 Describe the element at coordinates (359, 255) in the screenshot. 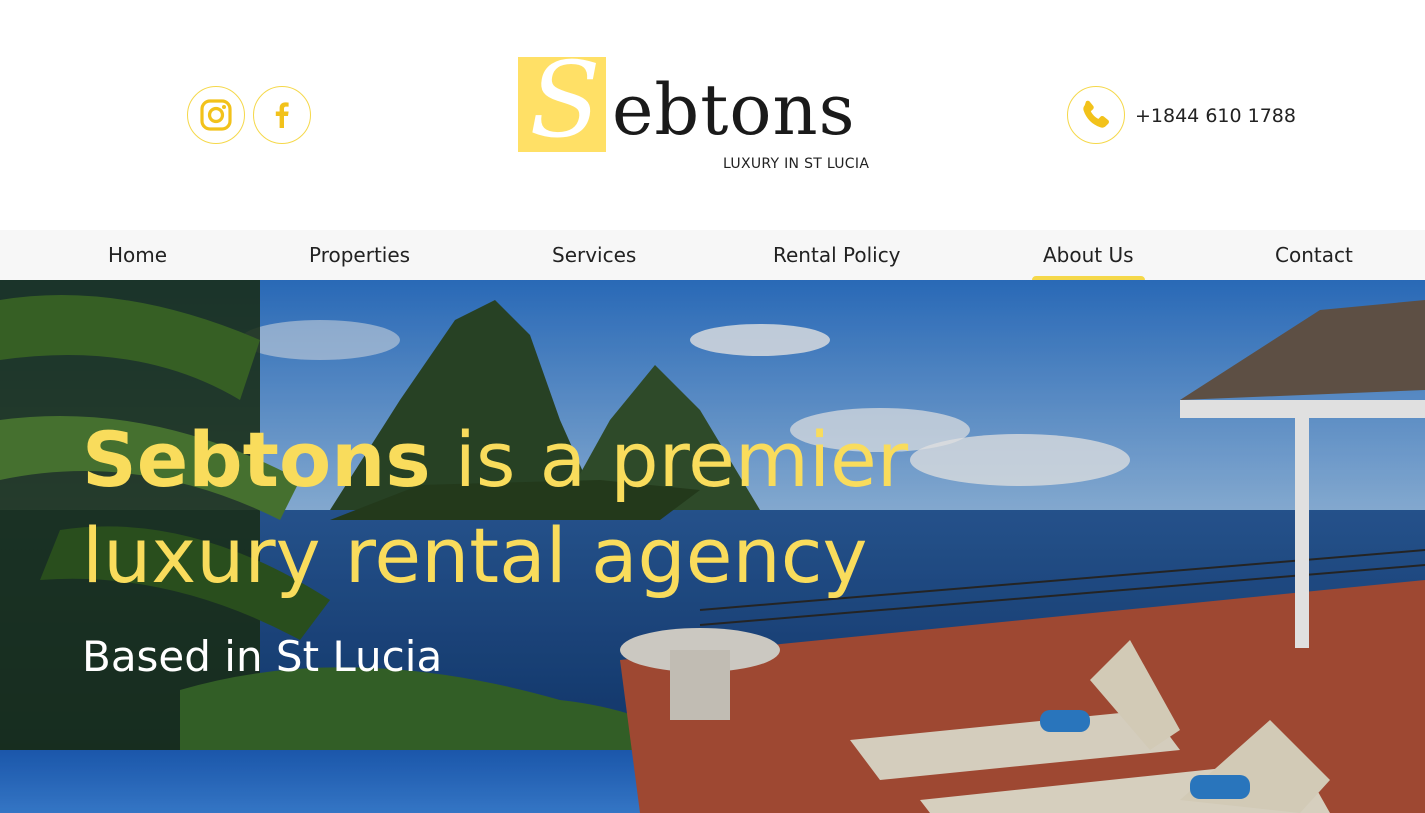

I see `nav-properties: Properties` at that location.